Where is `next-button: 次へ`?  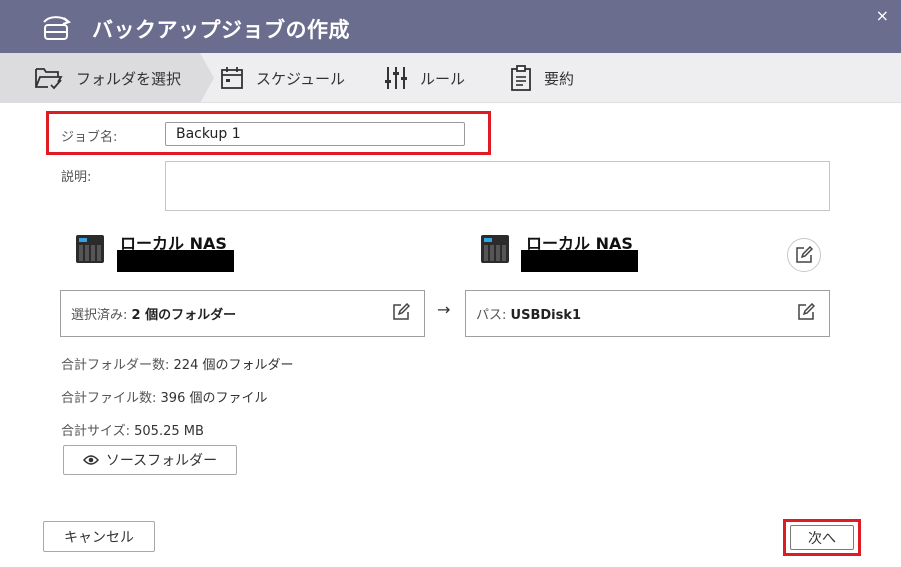 next-button: 次へ is located at coordinates (822, 537).